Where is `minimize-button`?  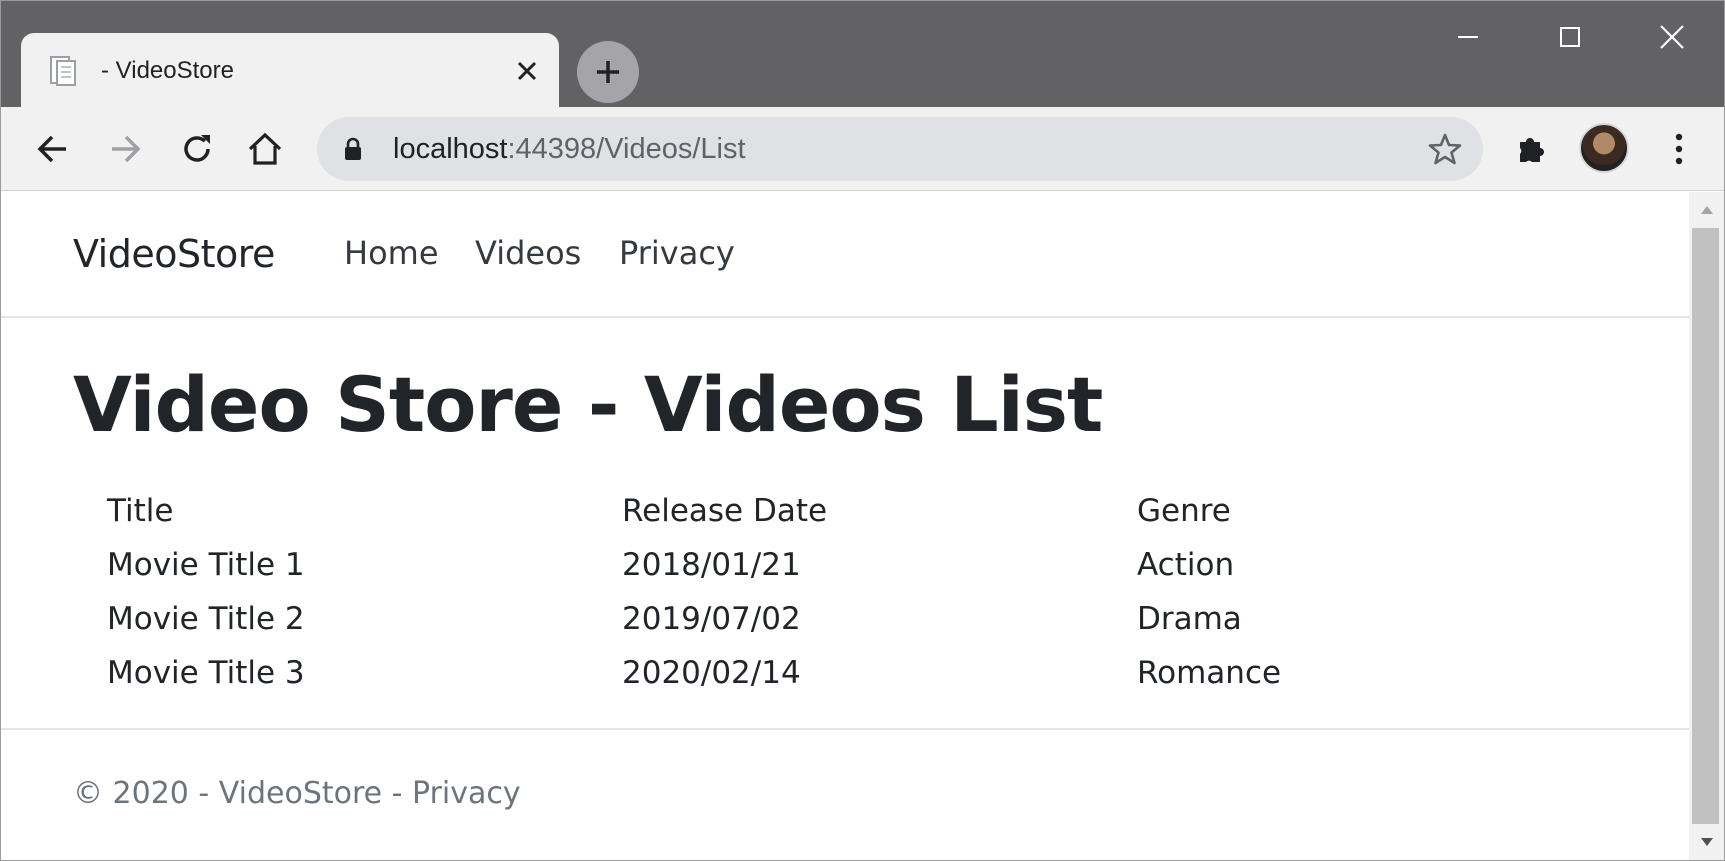 minimize-button is located at coordinates (1468, 37).